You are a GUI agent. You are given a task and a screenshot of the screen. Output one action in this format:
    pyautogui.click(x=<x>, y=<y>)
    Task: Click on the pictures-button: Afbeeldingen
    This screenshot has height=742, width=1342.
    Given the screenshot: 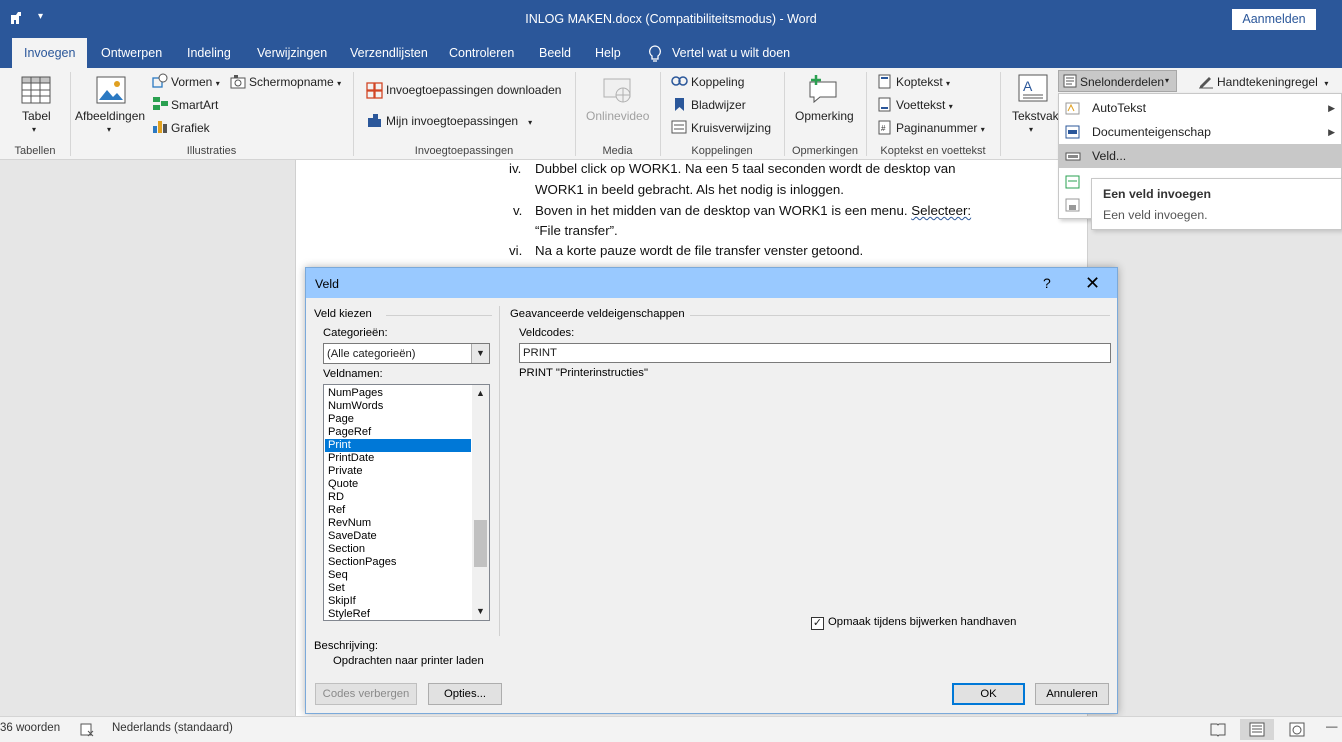 What is the action you would take?
    pyautogui.click(x=110, y=116)
    